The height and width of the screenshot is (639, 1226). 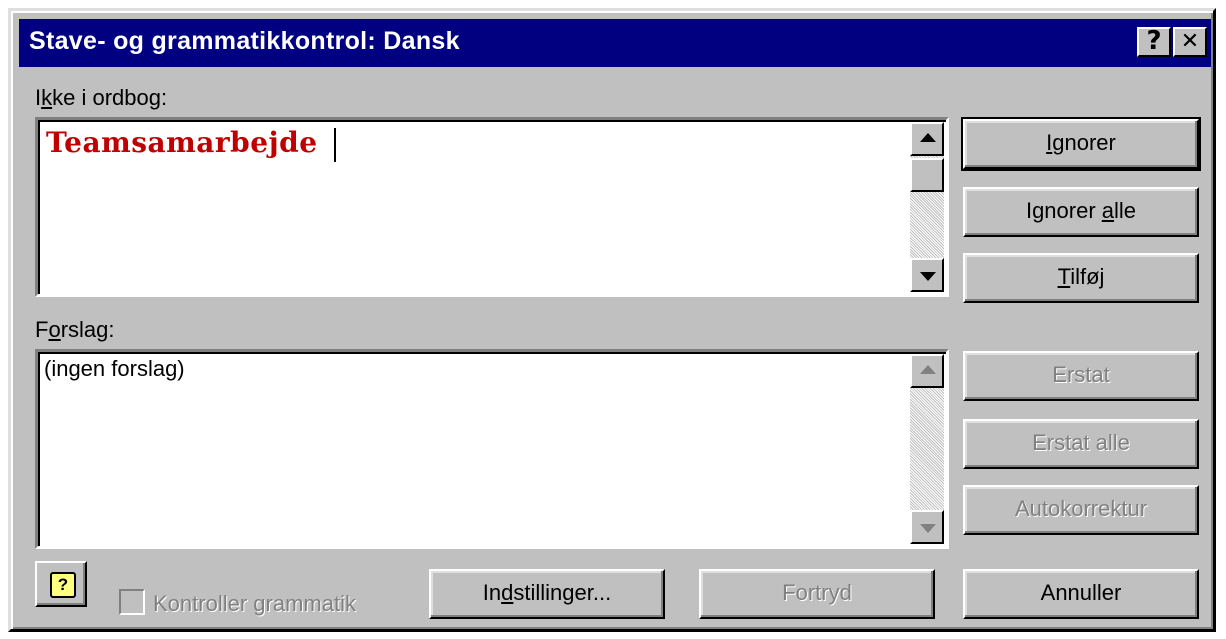 I want to click on office-assistant-button: ?, so click(x=61, y=584).